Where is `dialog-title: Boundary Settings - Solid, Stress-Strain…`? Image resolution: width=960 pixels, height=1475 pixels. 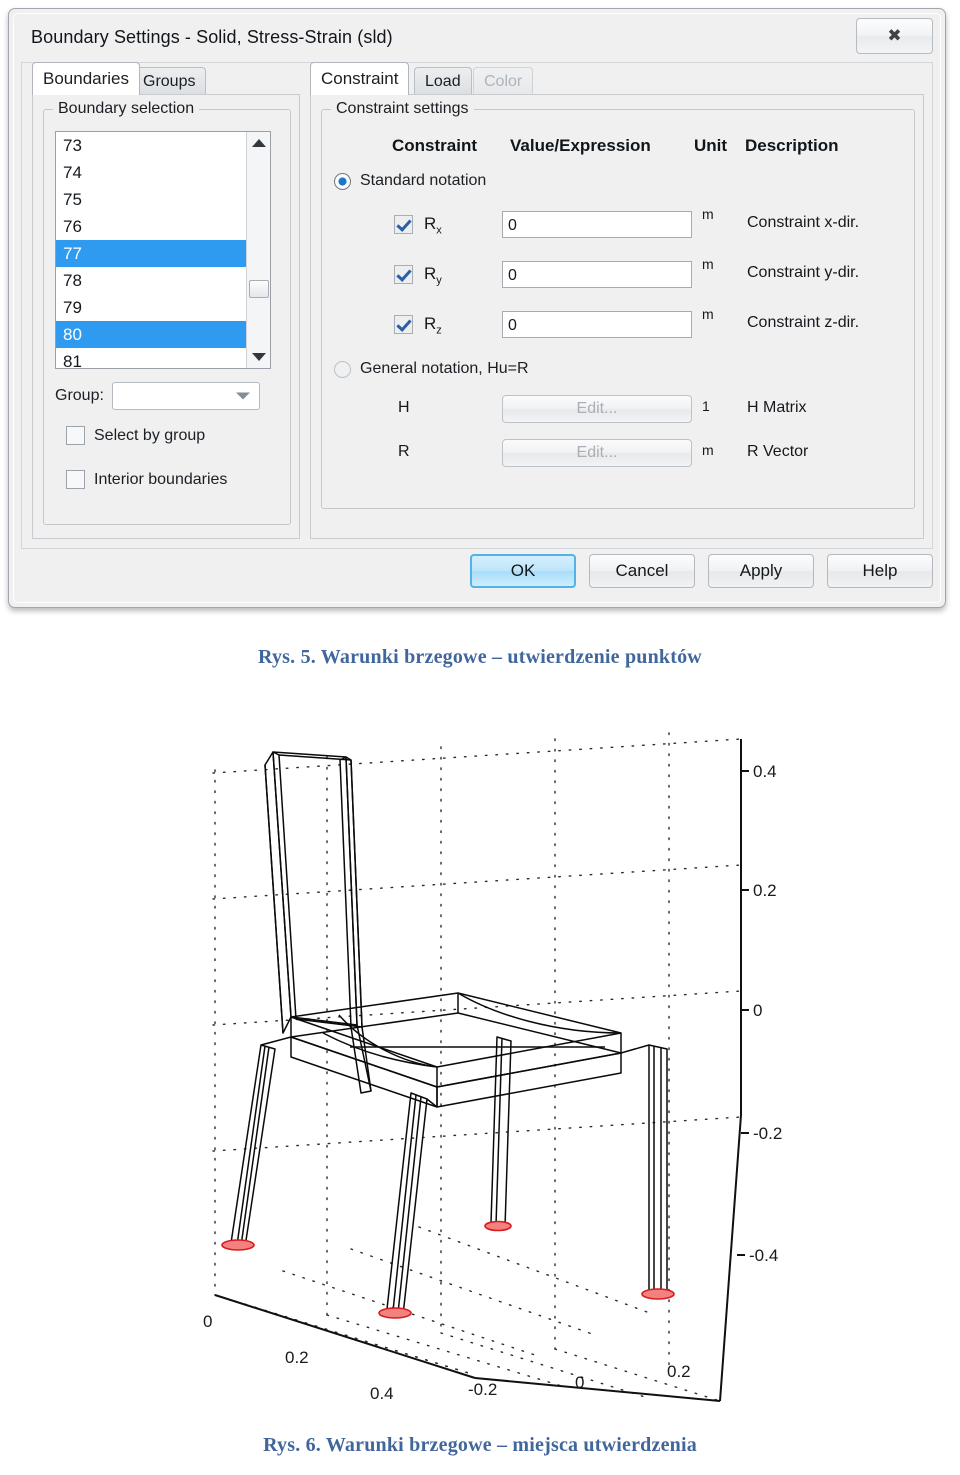
dialog-title: Boundary Settings - Solid, Stress-Strain… is located at coordinates (212, 37).